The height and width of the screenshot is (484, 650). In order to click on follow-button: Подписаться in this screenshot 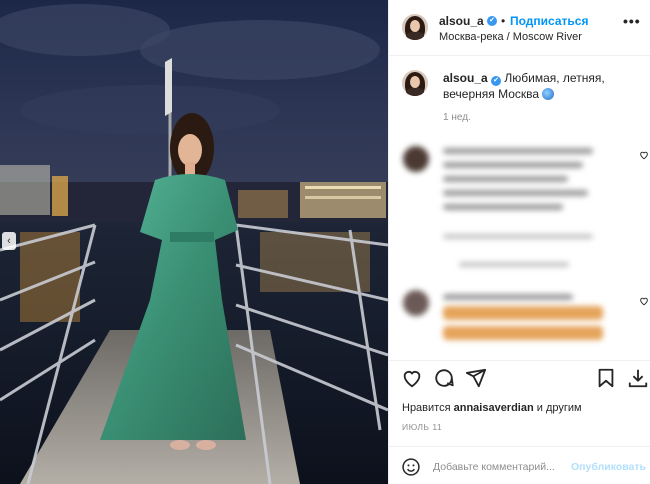, I will do `click(549, 21)`.